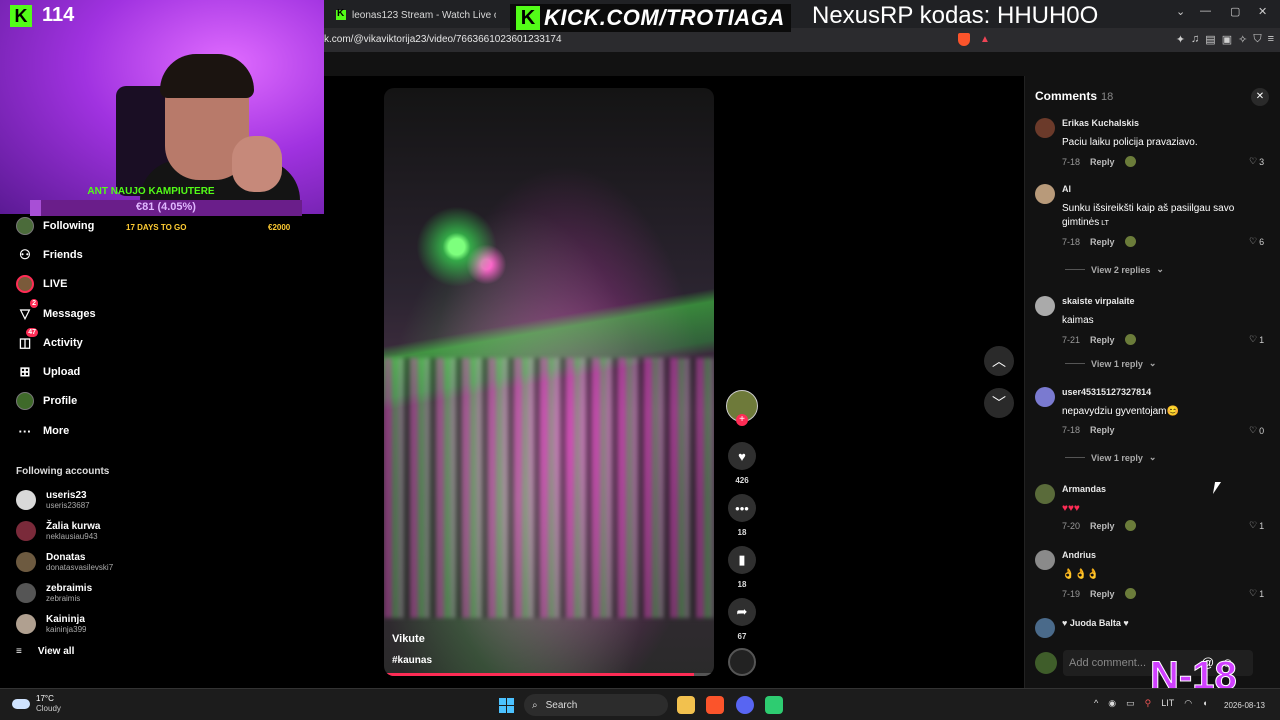 This screenshot has width=1280, height=720. I want to click on like-heart-icon: ♥, so click(742, 456).